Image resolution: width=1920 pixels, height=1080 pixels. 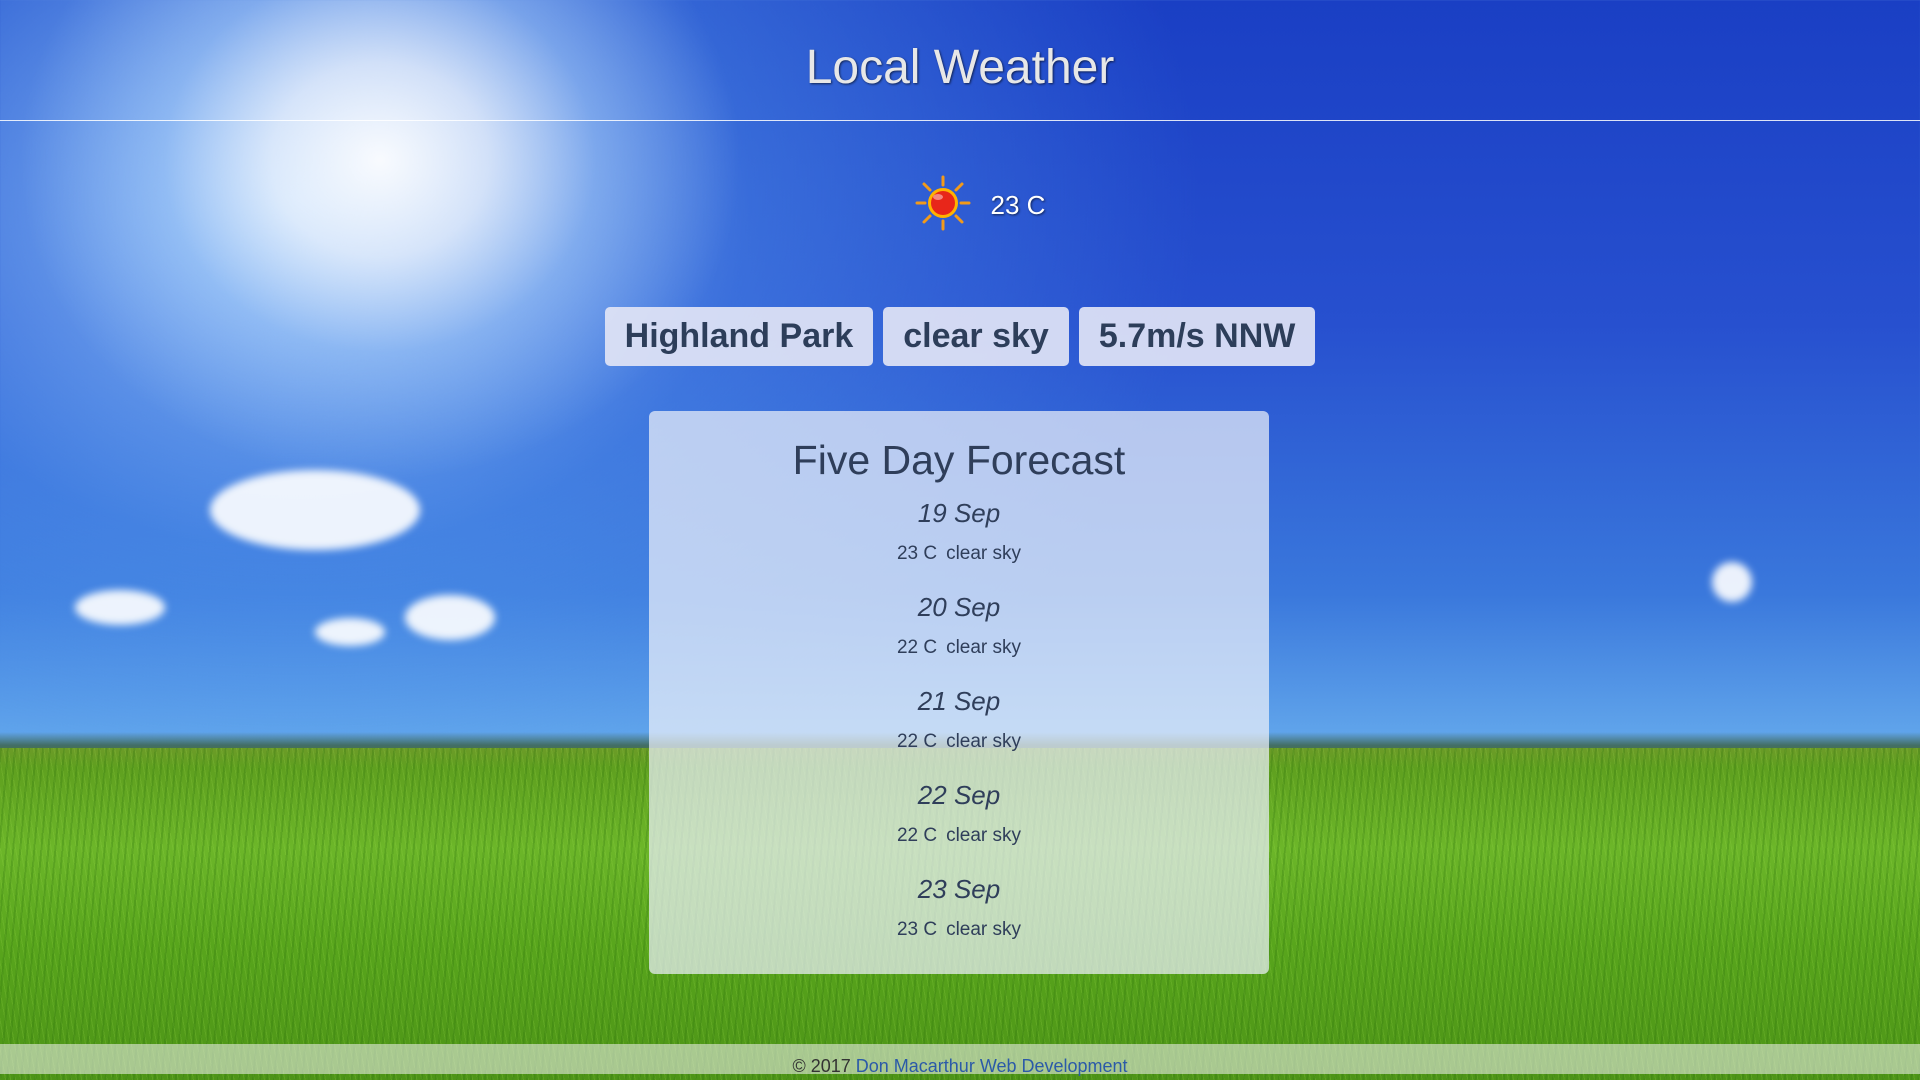 I want to click on current-details: Highland Park clear sky 5.7m/s NNW, so click(x=960, y=336).